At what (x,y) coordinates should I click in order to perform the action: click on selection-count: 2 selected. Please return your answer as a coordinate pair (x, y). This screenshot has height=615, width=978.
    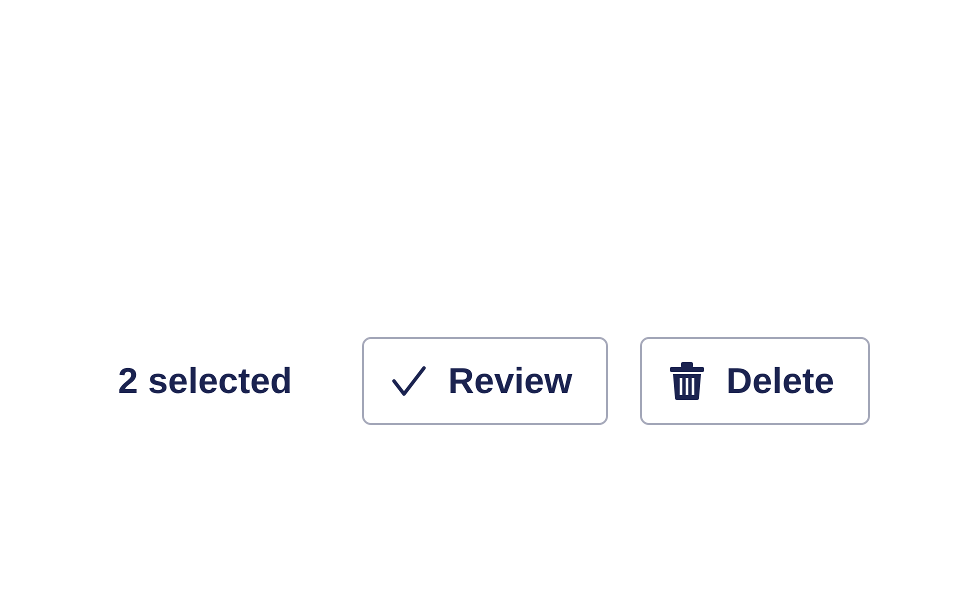
    Looking at the image, I should click on (205, 381).